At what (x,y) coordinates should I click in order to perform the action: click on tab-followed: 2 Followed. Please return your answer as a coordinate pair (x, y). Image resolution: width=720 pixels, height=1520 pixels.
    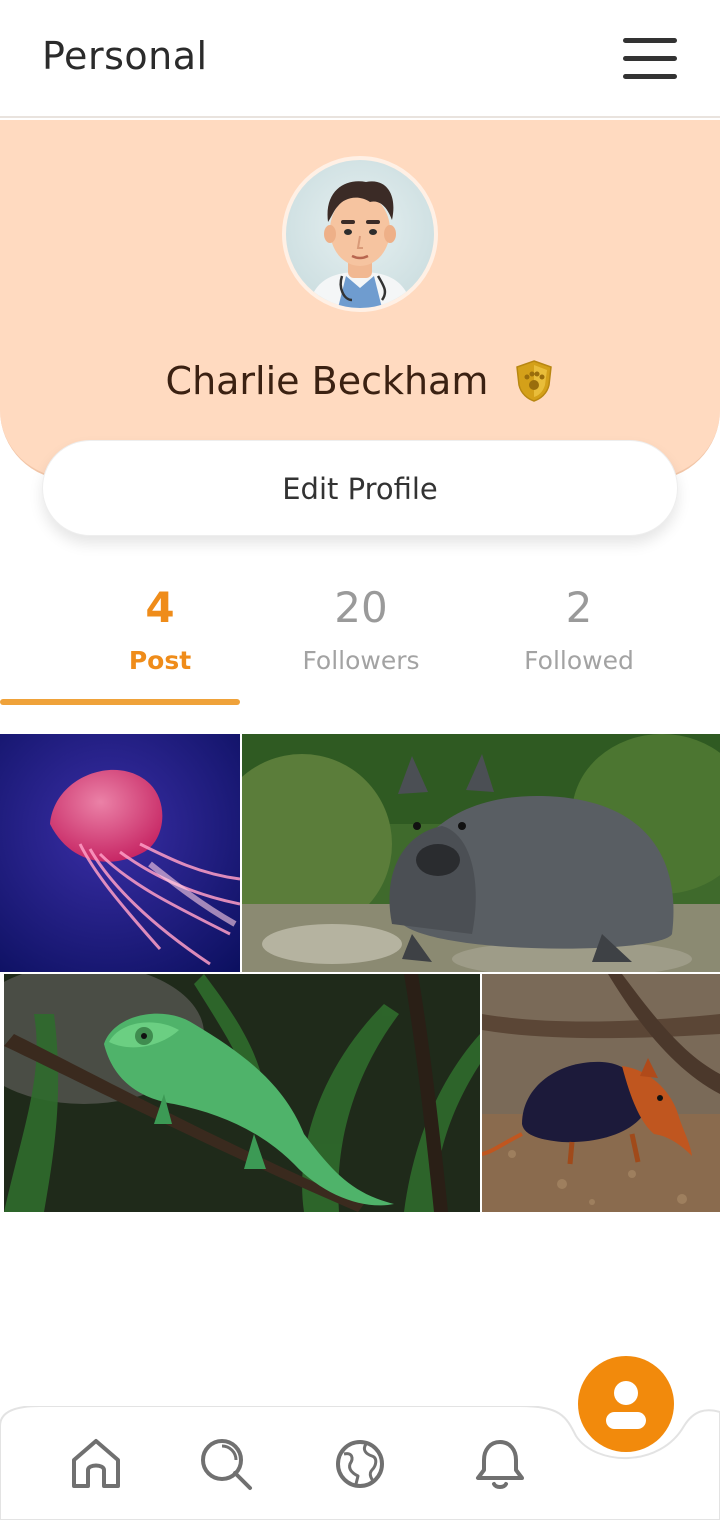
    Looking at the image, I should click on (579, 627).